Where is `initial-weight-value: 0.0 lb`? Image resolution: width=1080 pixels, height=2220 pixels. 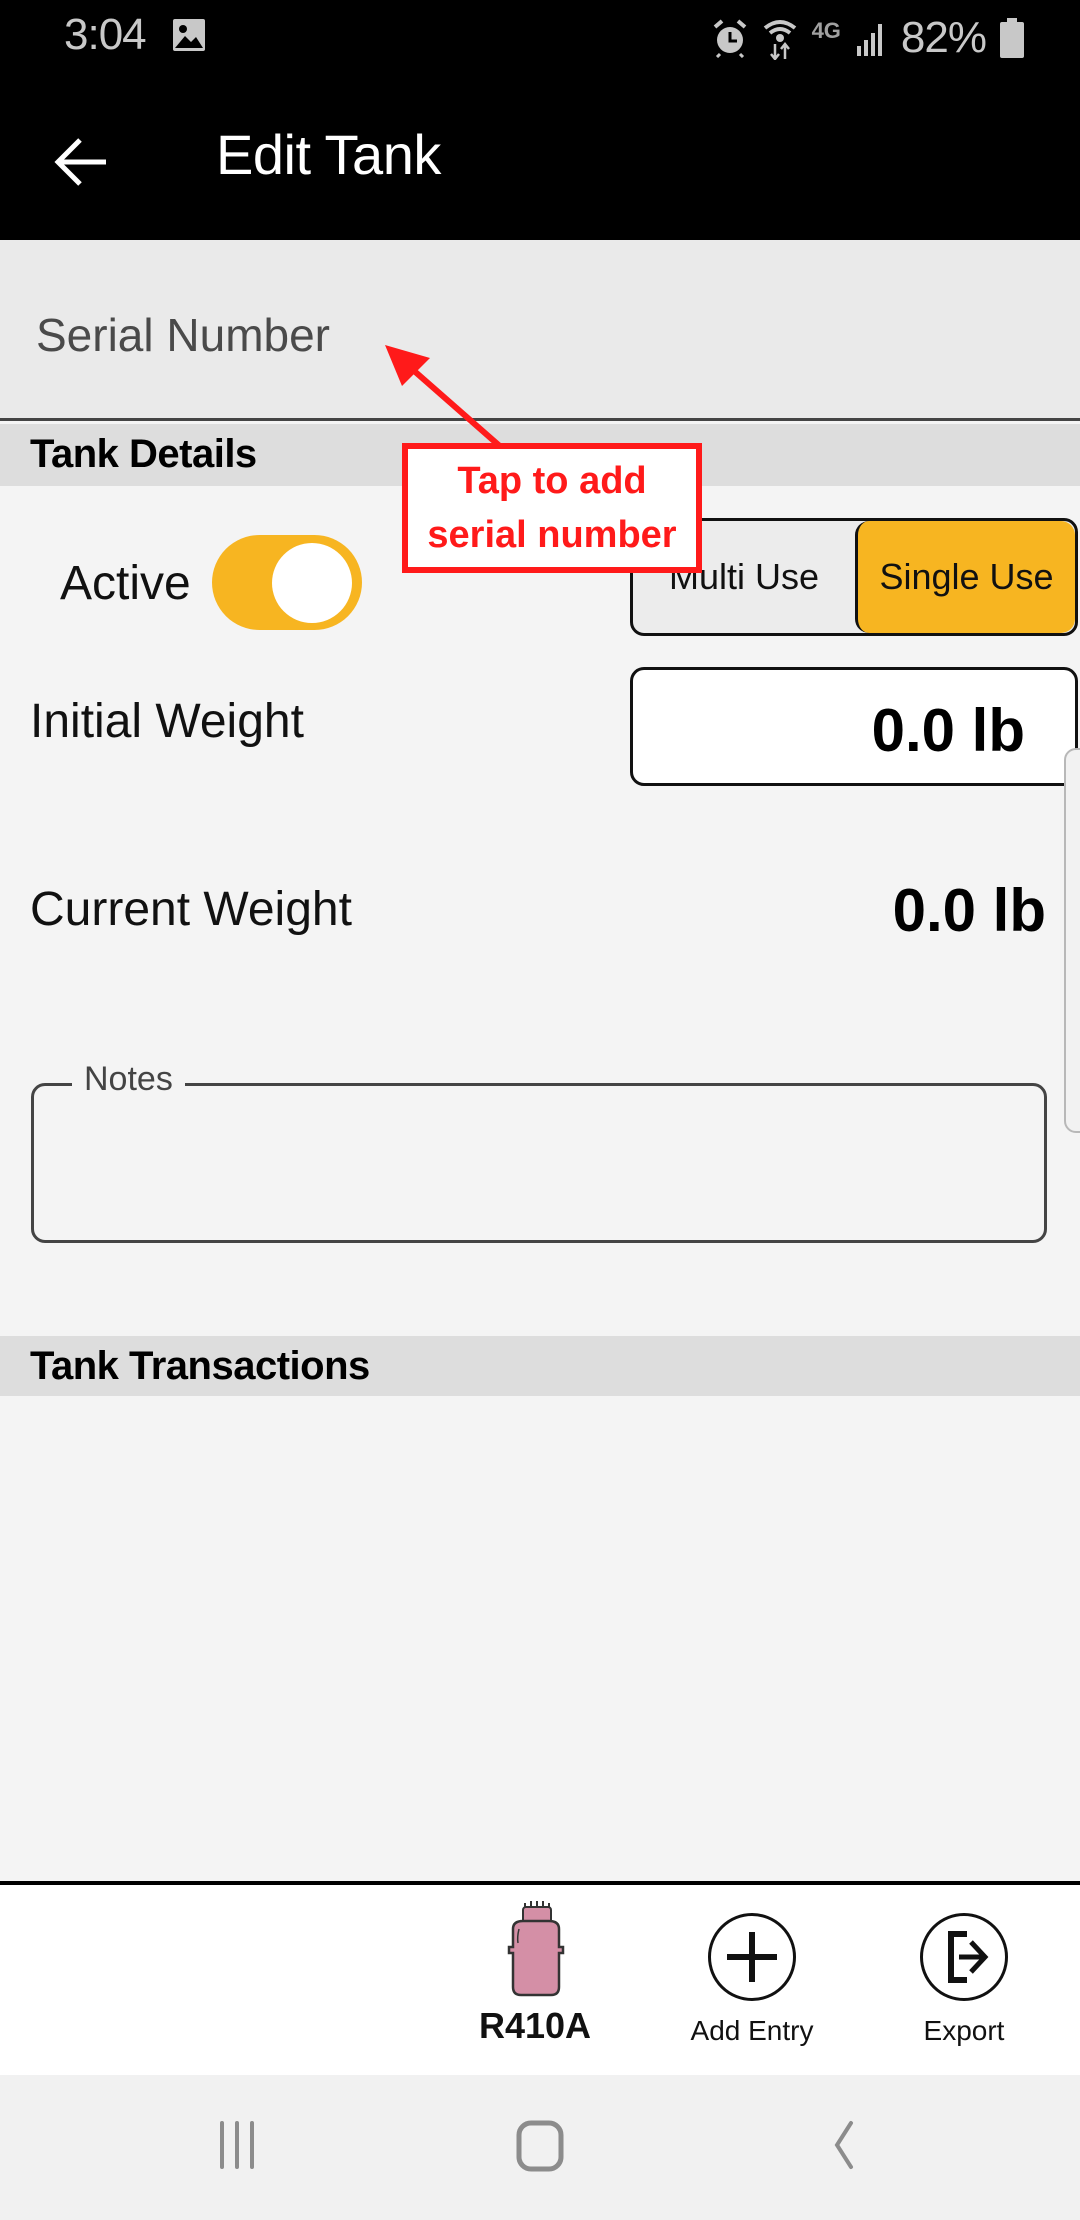
initial-weight-value: 0.0 lb is located at coordinates (948, 730).